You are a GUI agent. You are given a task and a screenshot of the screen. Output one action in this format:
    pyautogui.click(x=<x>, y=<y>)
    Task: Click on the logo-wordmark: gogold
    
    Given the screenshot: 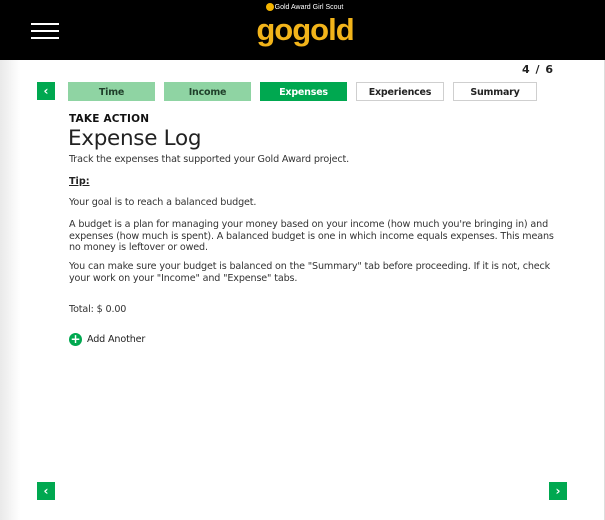 What is the action you would take?
    pyautogui.click(x=305, y=29)
    